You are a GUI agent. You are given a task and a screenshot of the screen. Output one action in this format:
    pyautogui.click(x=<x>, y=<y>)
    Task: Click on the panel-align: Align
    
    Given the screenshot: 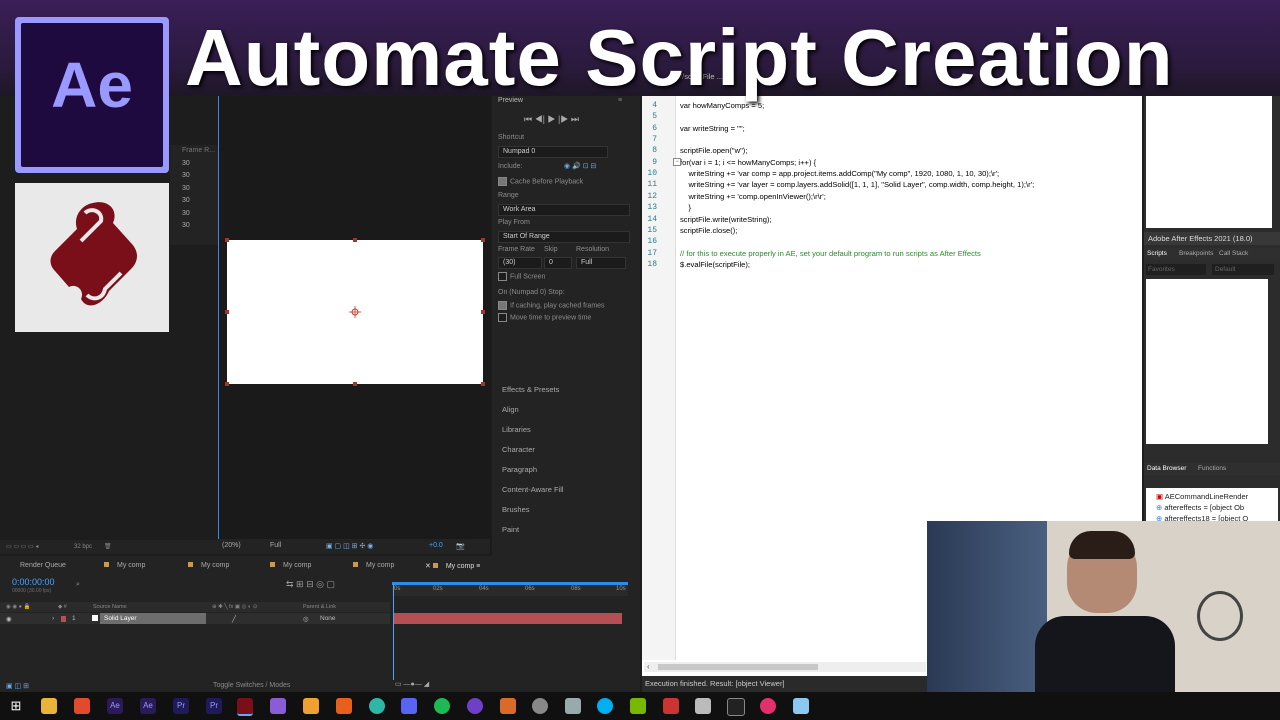 What is the action you would take?
    pyautogui.click(x=510, y=409)
    